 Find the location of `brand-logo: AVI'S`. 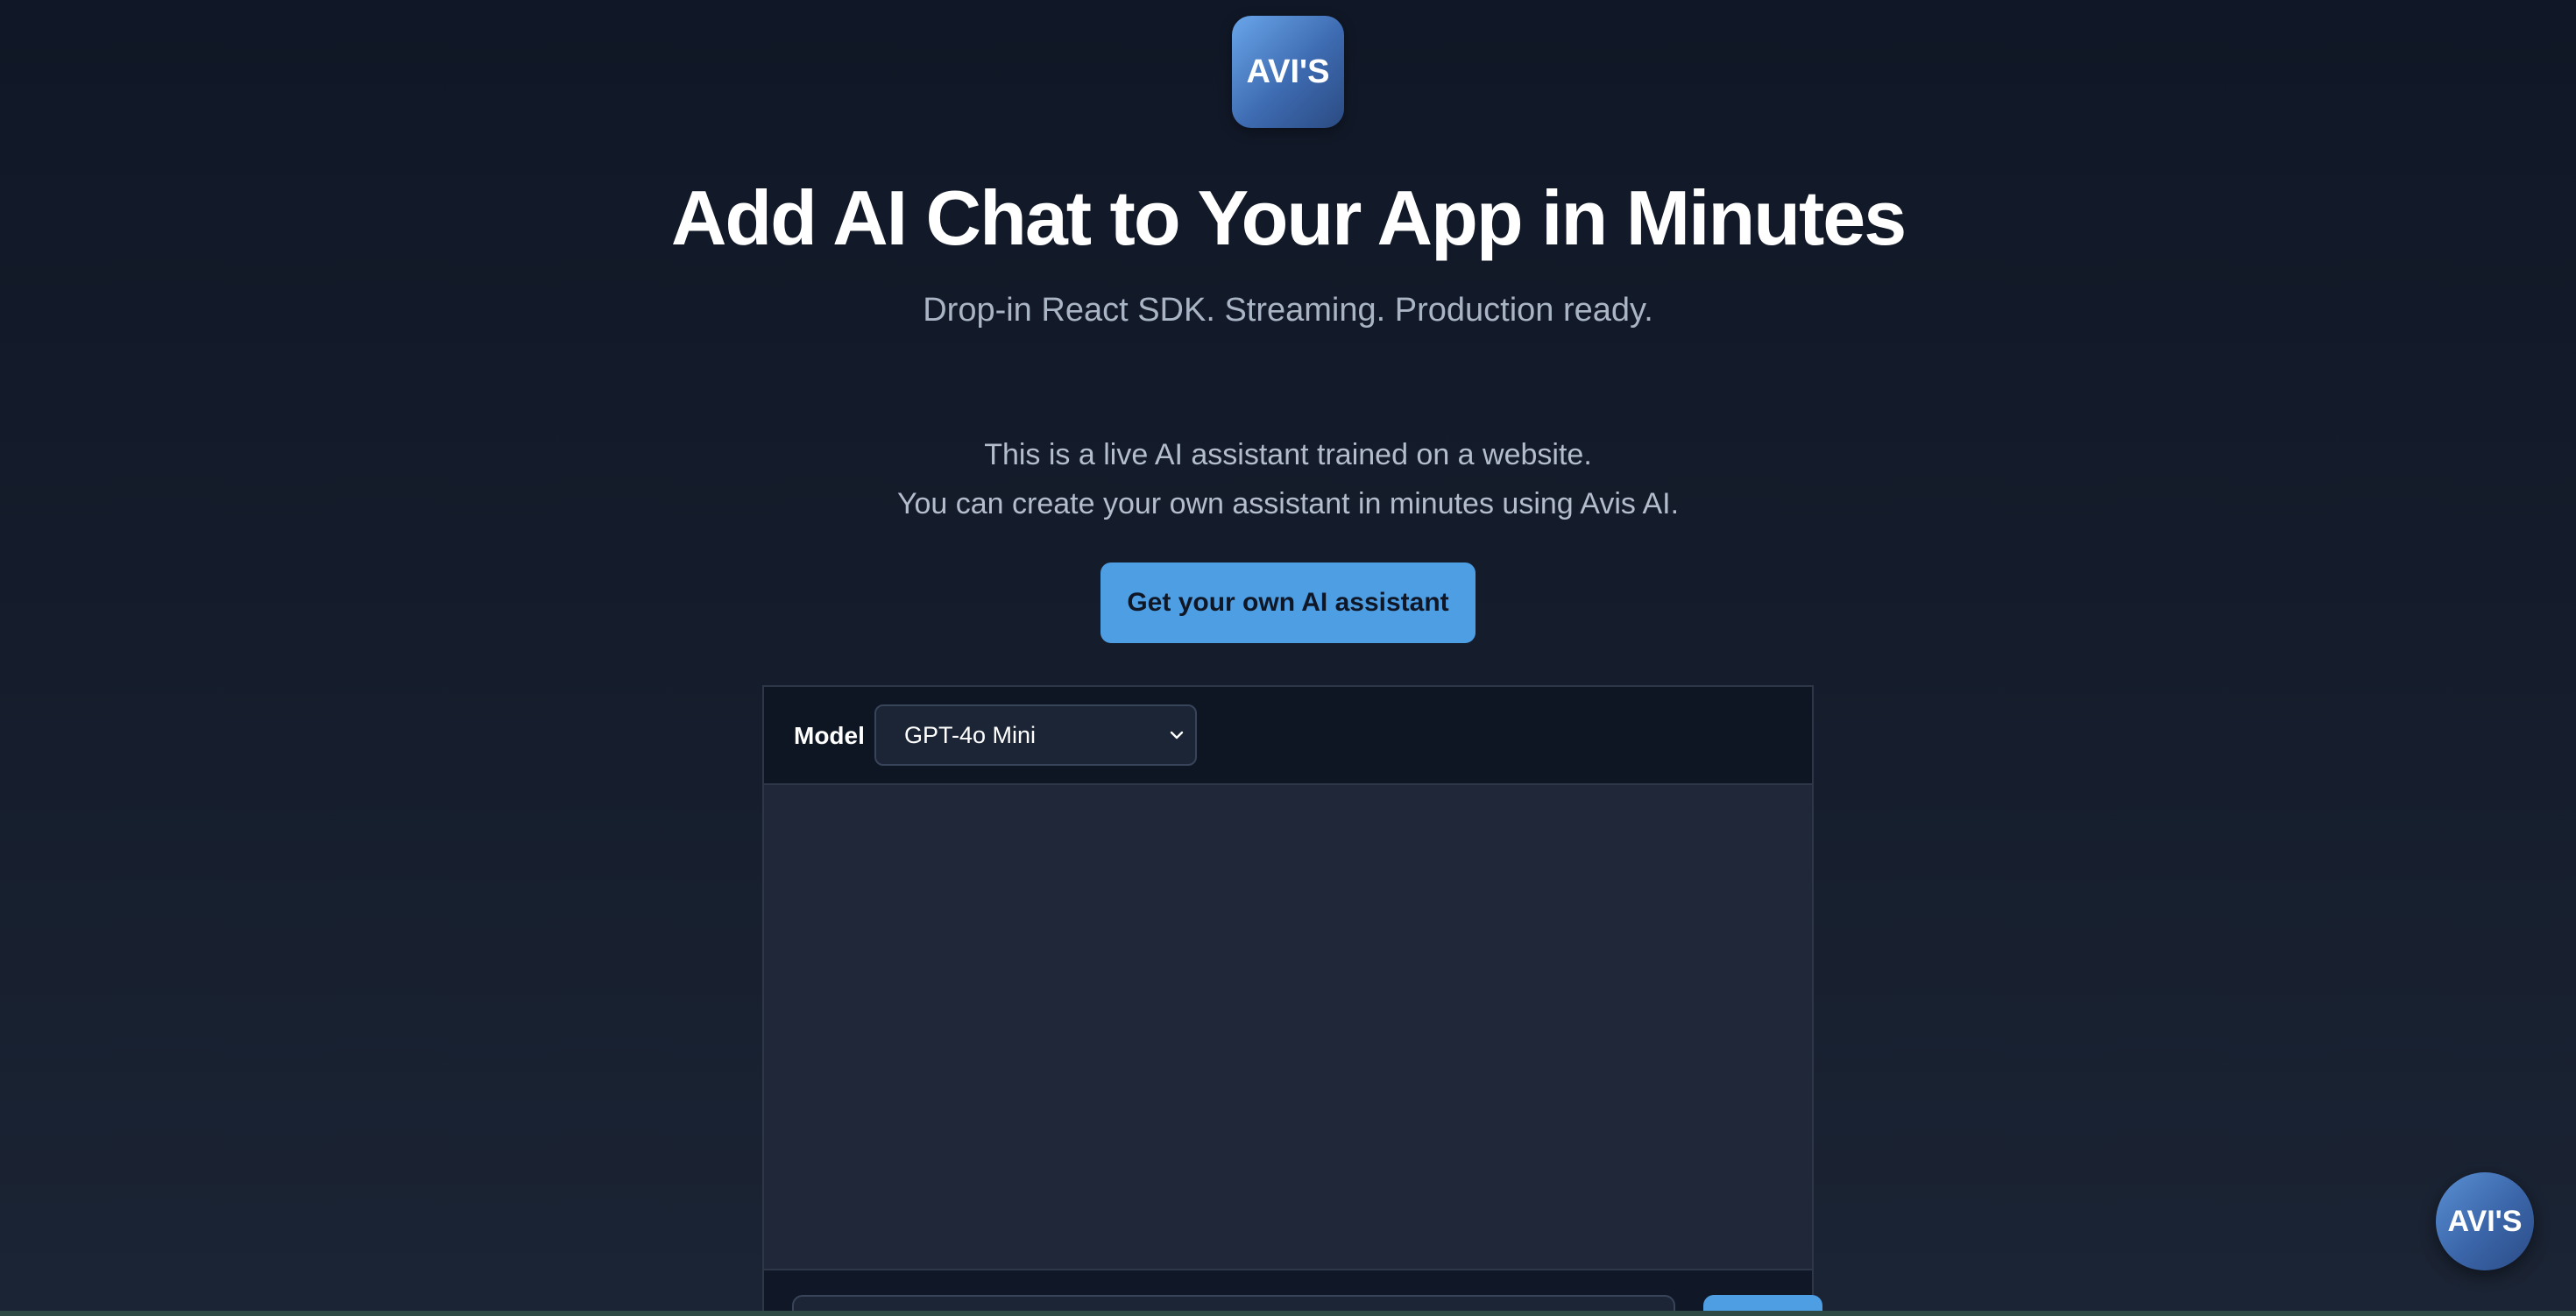

brand-logo: AVI'S is located at coordinates (1288, 72).